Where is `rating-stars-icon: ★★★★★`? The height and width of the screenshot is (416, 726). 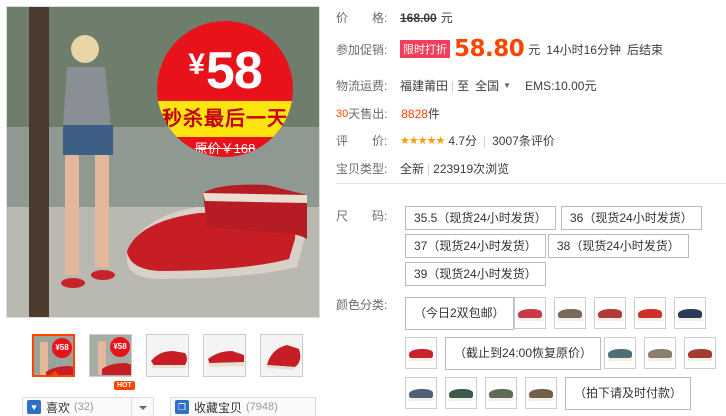
rating-stars-icon: ★★★★★ is located at coordinates (422, 141).